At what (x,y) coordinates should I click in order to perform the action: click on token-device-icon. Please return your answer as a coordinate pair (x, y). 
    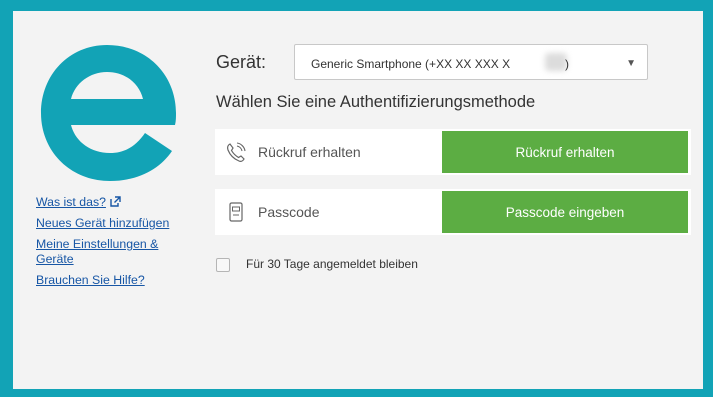
    Looking at the image, I should click on (236, 212).